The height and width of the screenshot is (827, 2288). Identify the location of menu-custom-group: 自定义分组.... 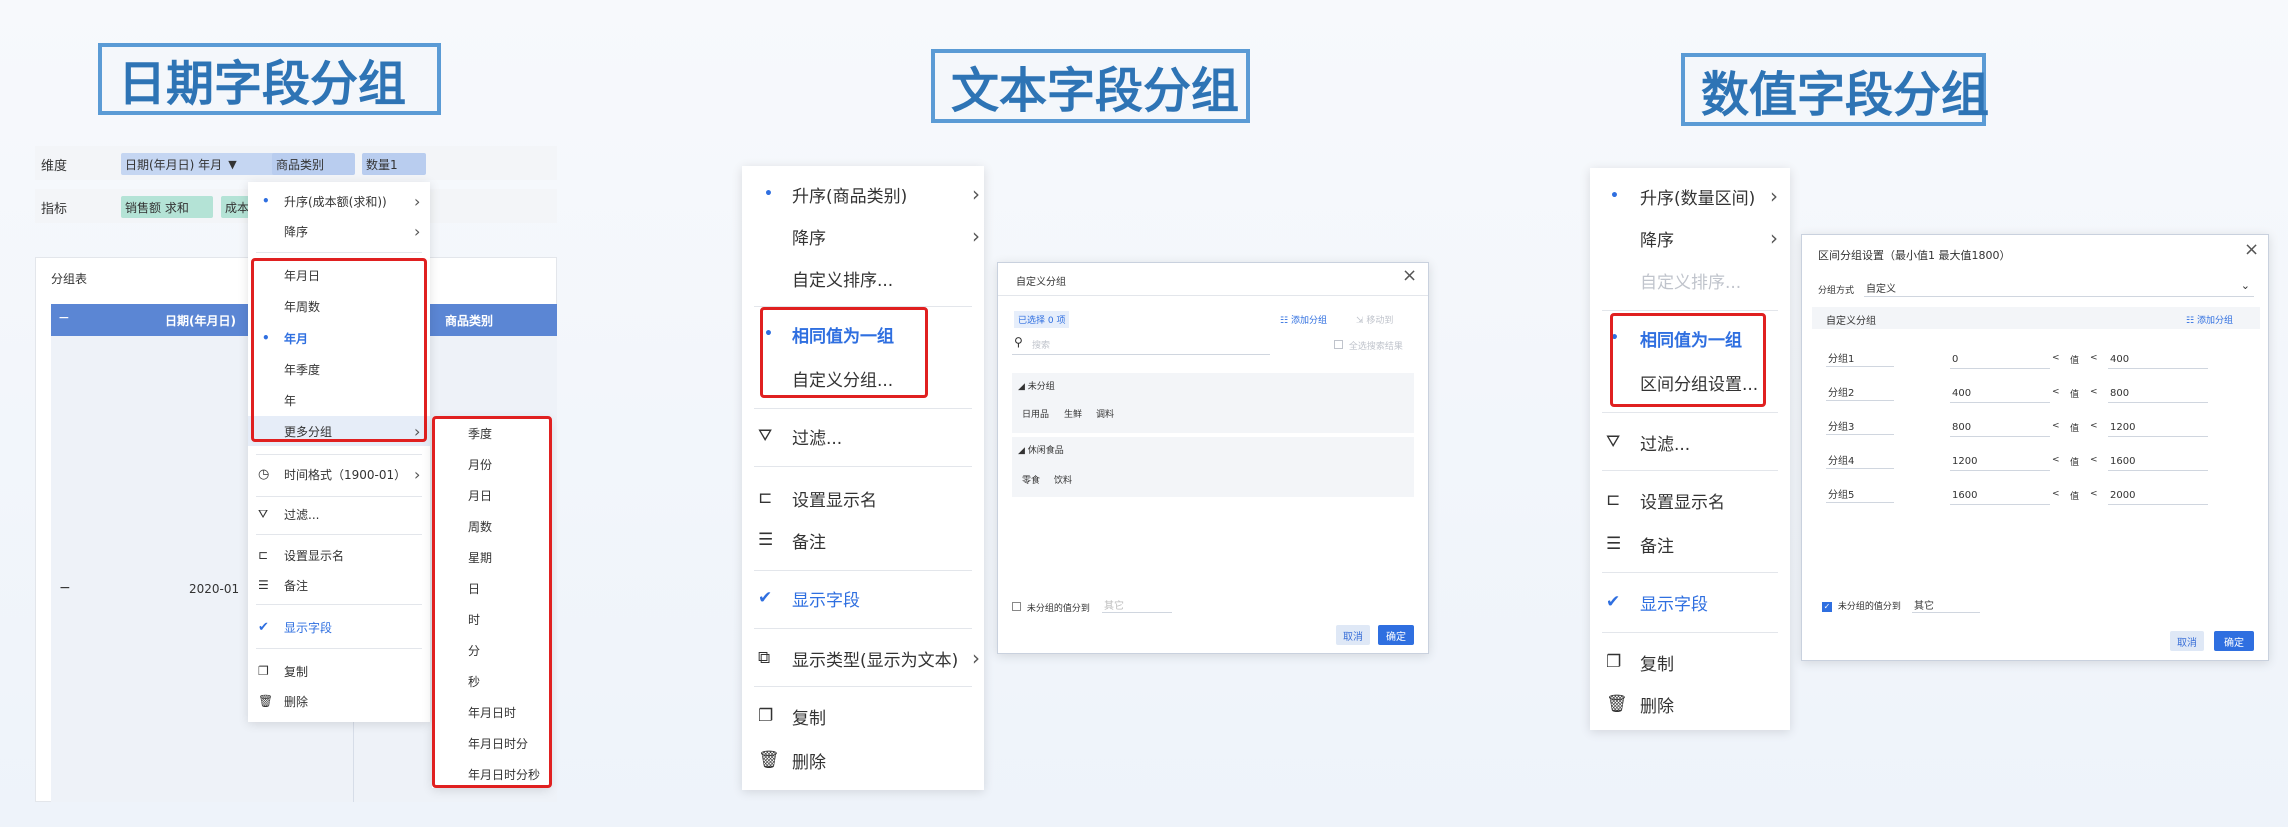
(863, 378).